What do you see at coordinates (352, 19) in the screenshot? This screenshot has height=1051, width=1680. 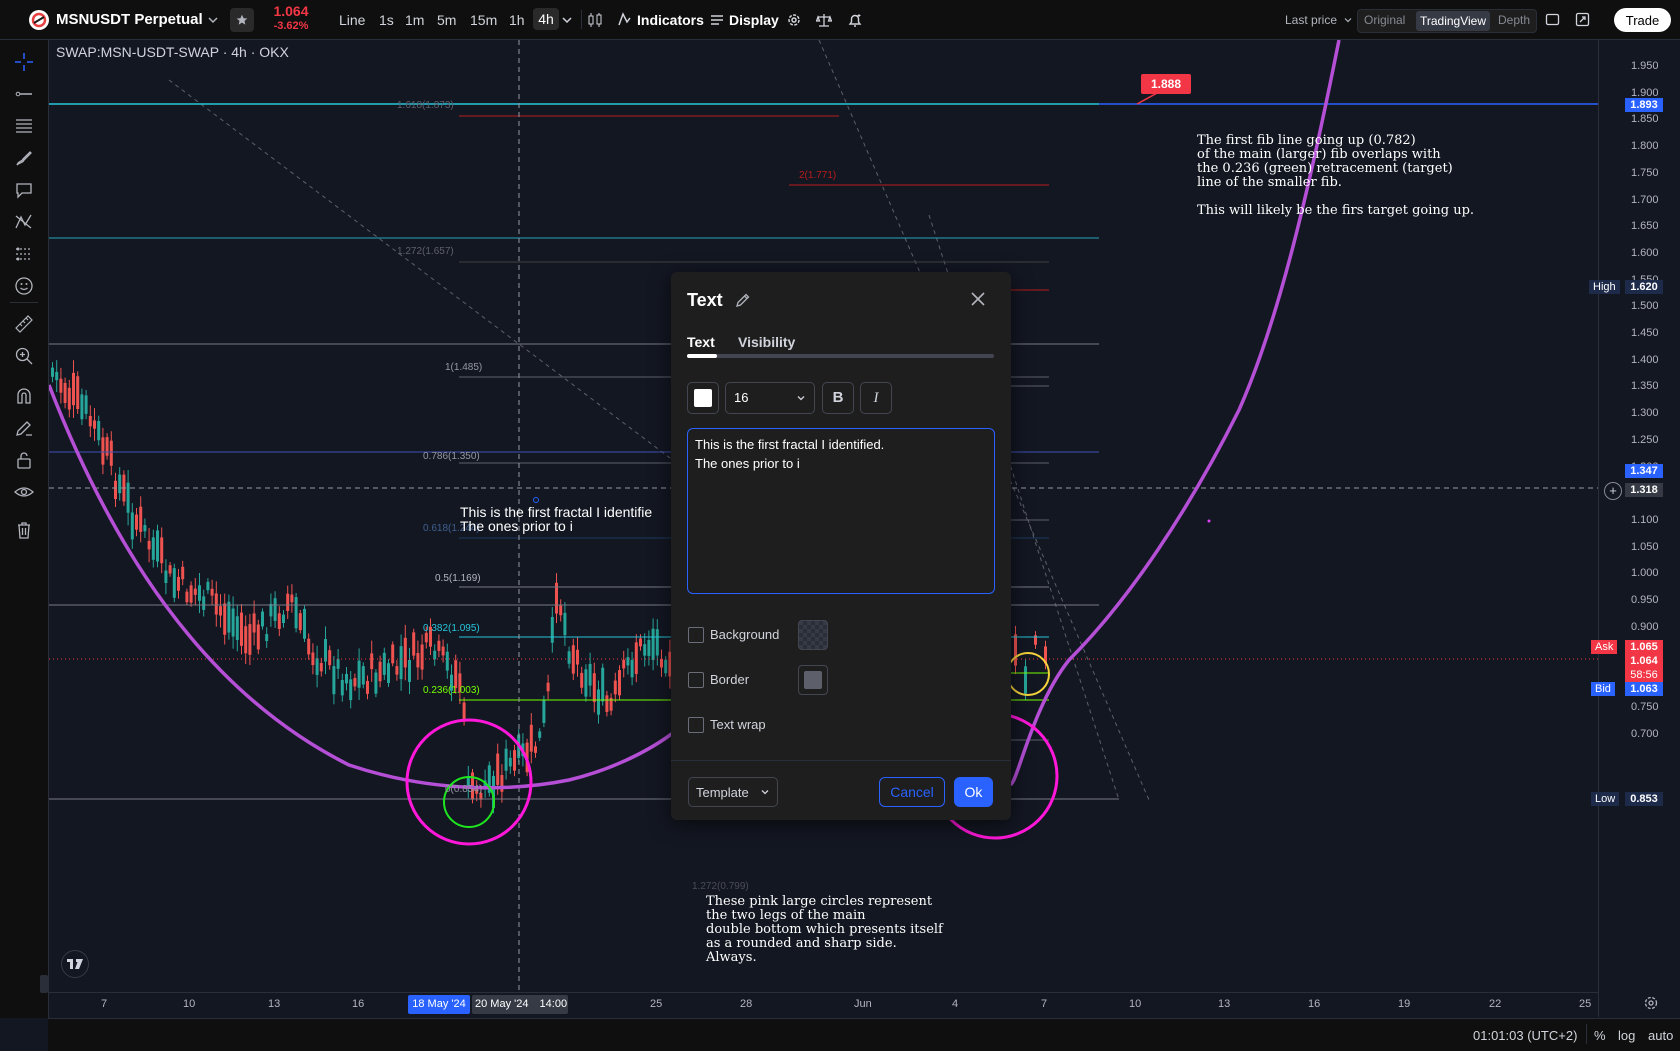 I see `interval-line: Line` at bounding box center [352, 19].